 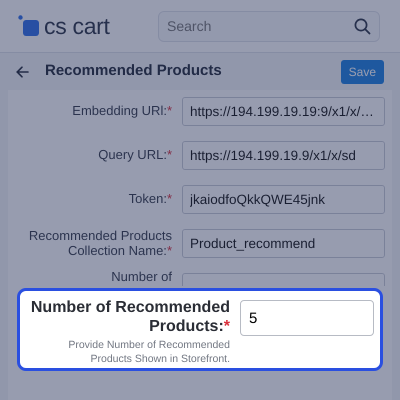 What do you see at coordinates (77, 26) in the screenshot?
I see `logo-text: cs cart` at bounding box center [77, 26].